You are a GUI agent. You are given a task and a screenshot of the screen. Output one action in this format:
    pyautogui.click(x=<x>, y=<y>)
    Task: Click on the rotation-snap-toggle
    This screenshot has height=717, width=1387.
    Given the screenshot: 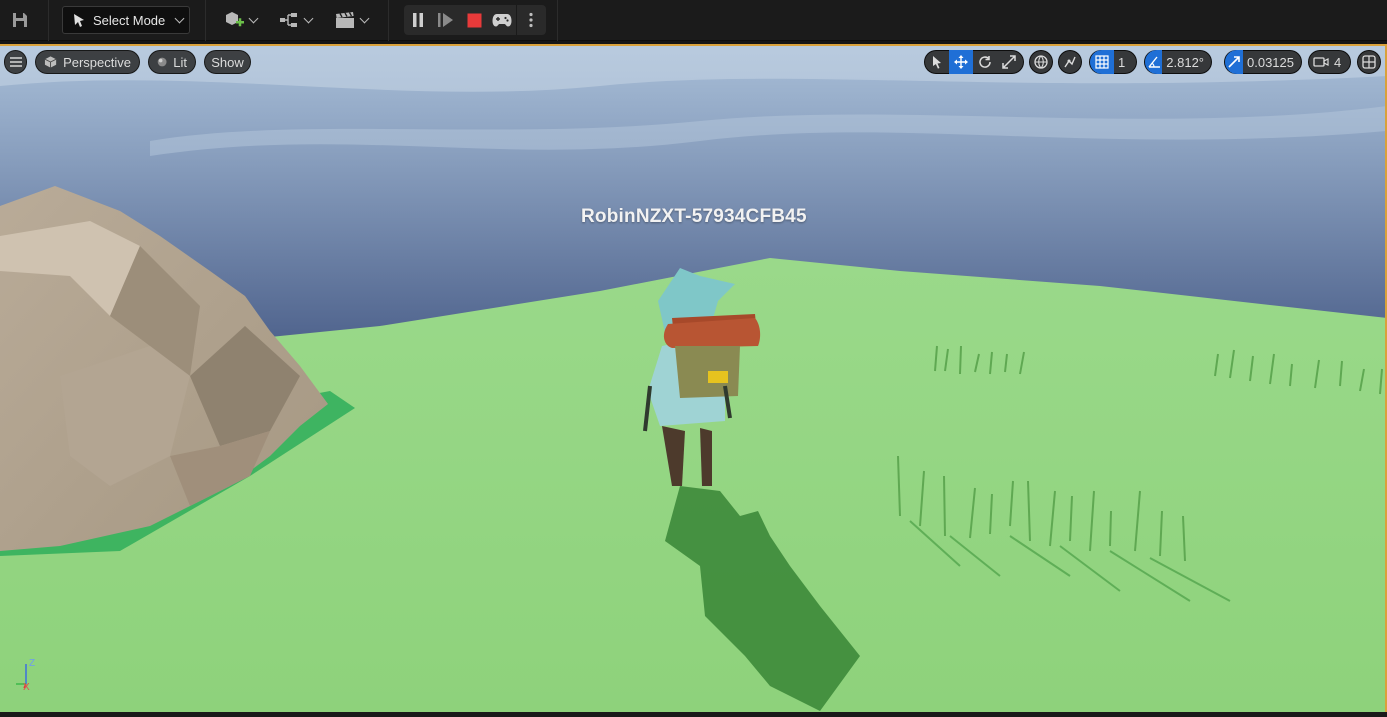 What is the action you would take?
    pyautogui.click(x=1154, y=62)
    